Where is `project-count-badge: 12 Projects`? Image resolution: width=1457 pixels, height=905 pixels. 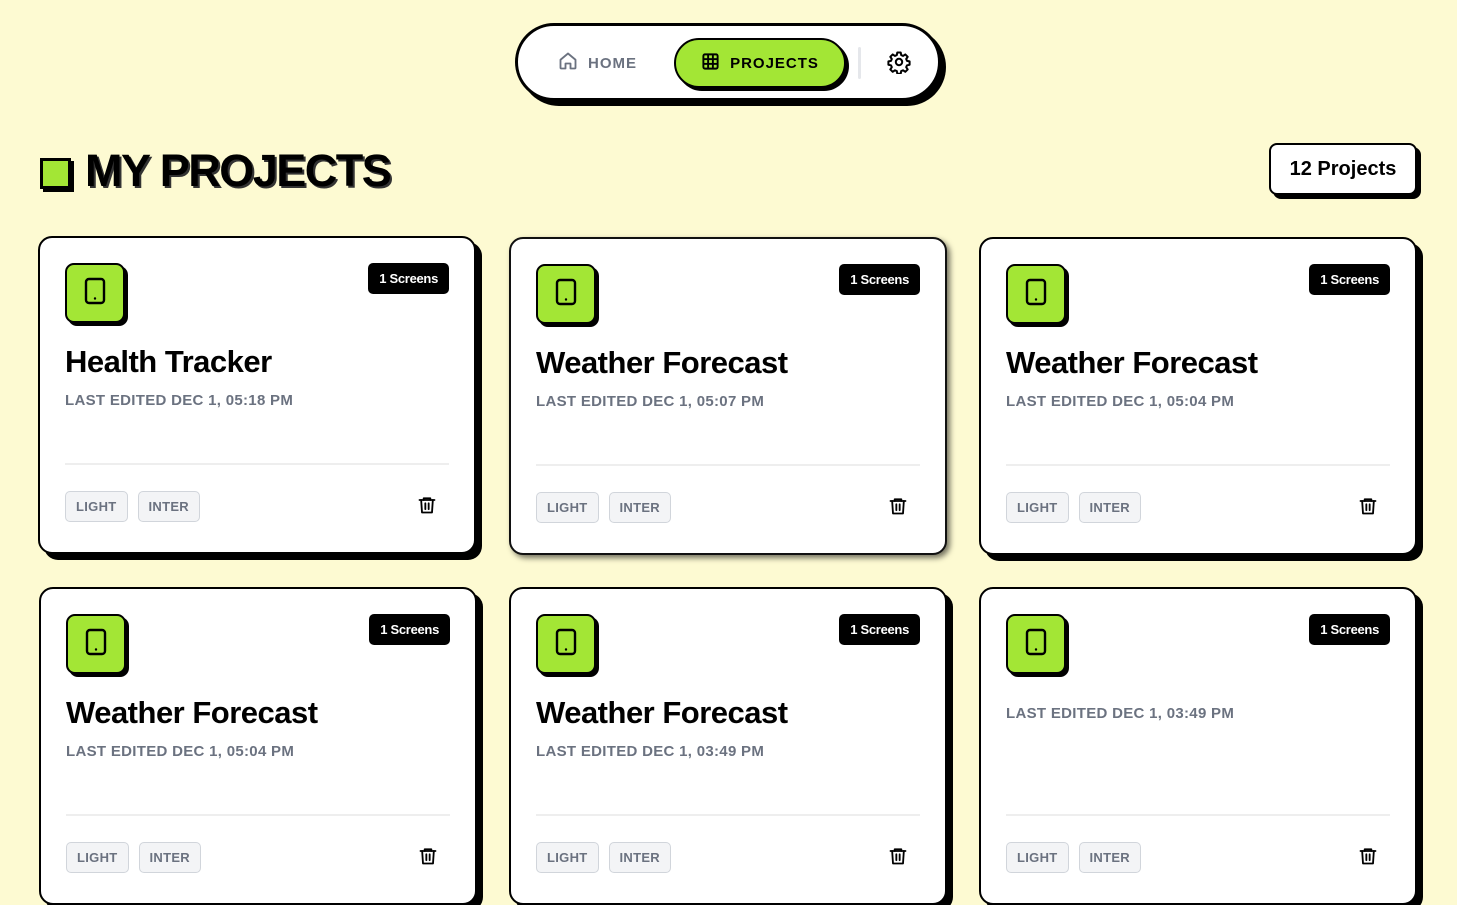
project-count-badge: 12 Projects is located at coordinates (1343, 169).